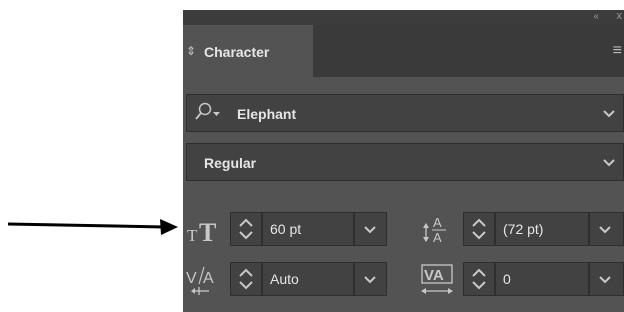  What do you see at coordinates (617, 51) in the screenshot?
I see `panel-menu-icon: ≡` at bounding box center [617, 51].